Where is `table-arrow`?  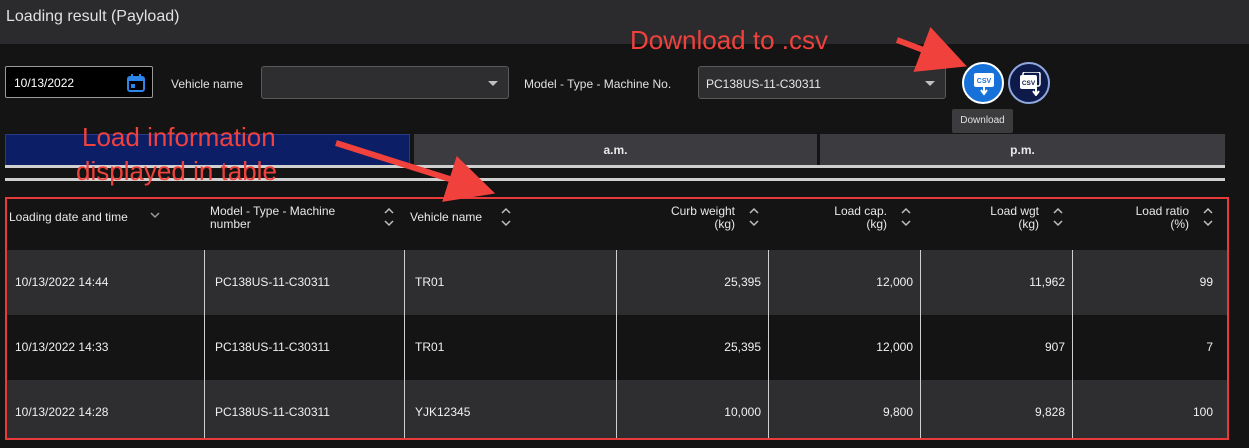 table-arrow is located at coordinates (415, 171).